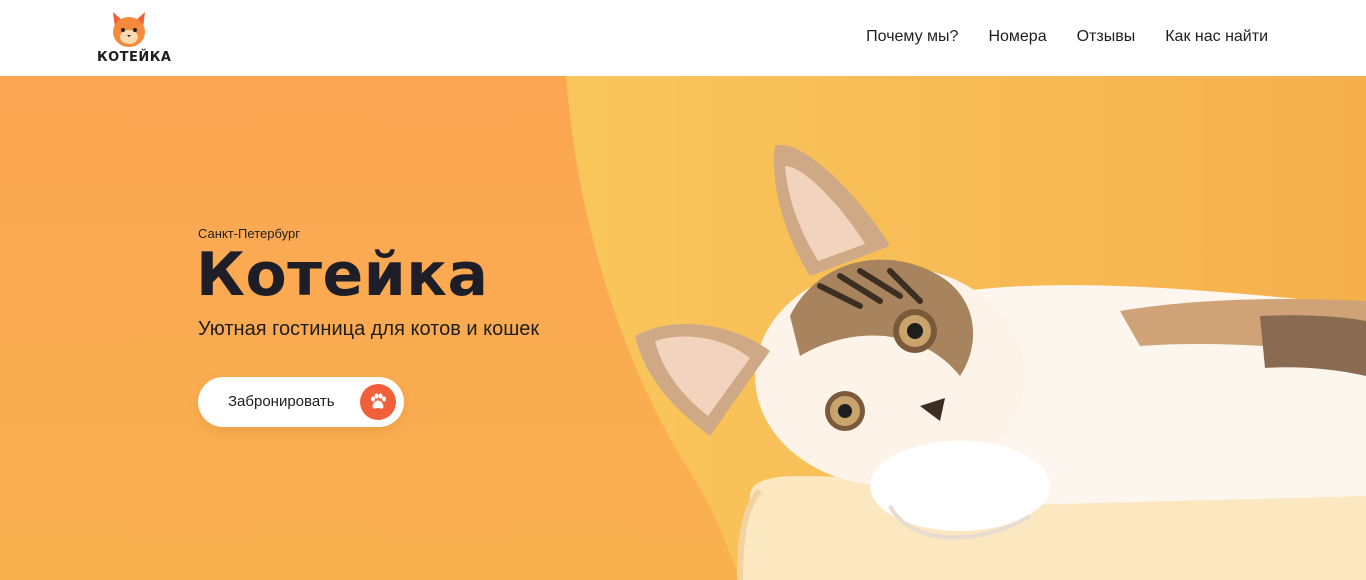  Describe the element at coordinates (1106, 37) in the screenshot. I see `nav-item-reviews: Отзывы` at that location.